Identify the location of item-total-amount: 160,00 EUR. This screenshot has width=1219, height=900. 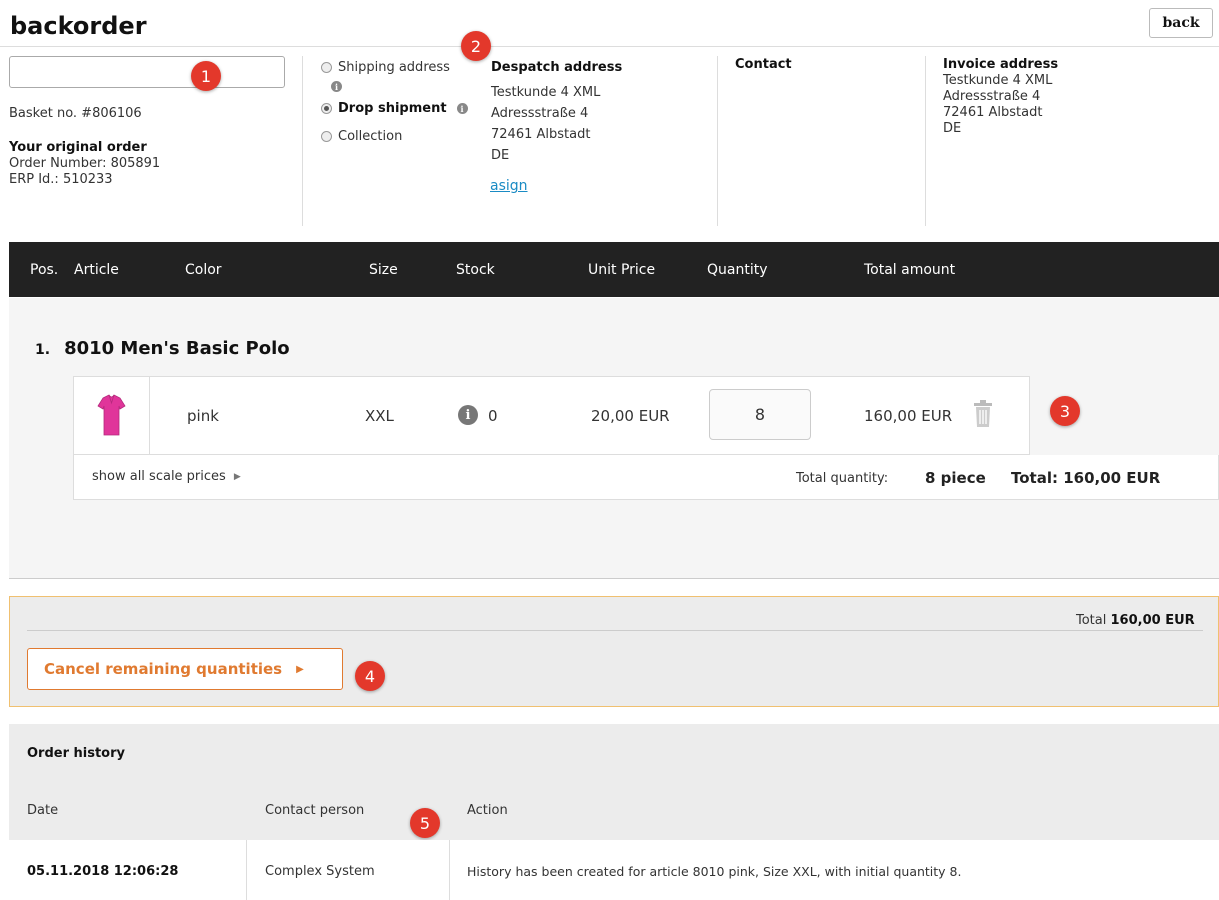
(908, 416).